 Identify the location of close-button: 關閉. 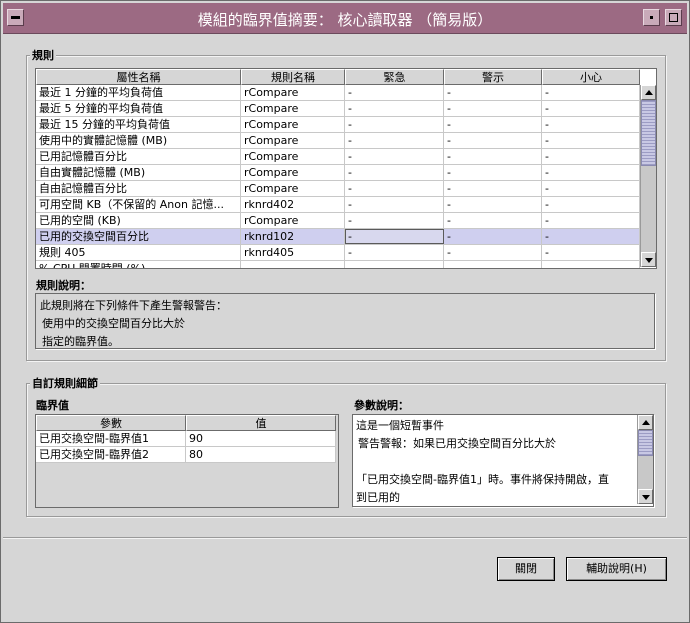
(526, 569).